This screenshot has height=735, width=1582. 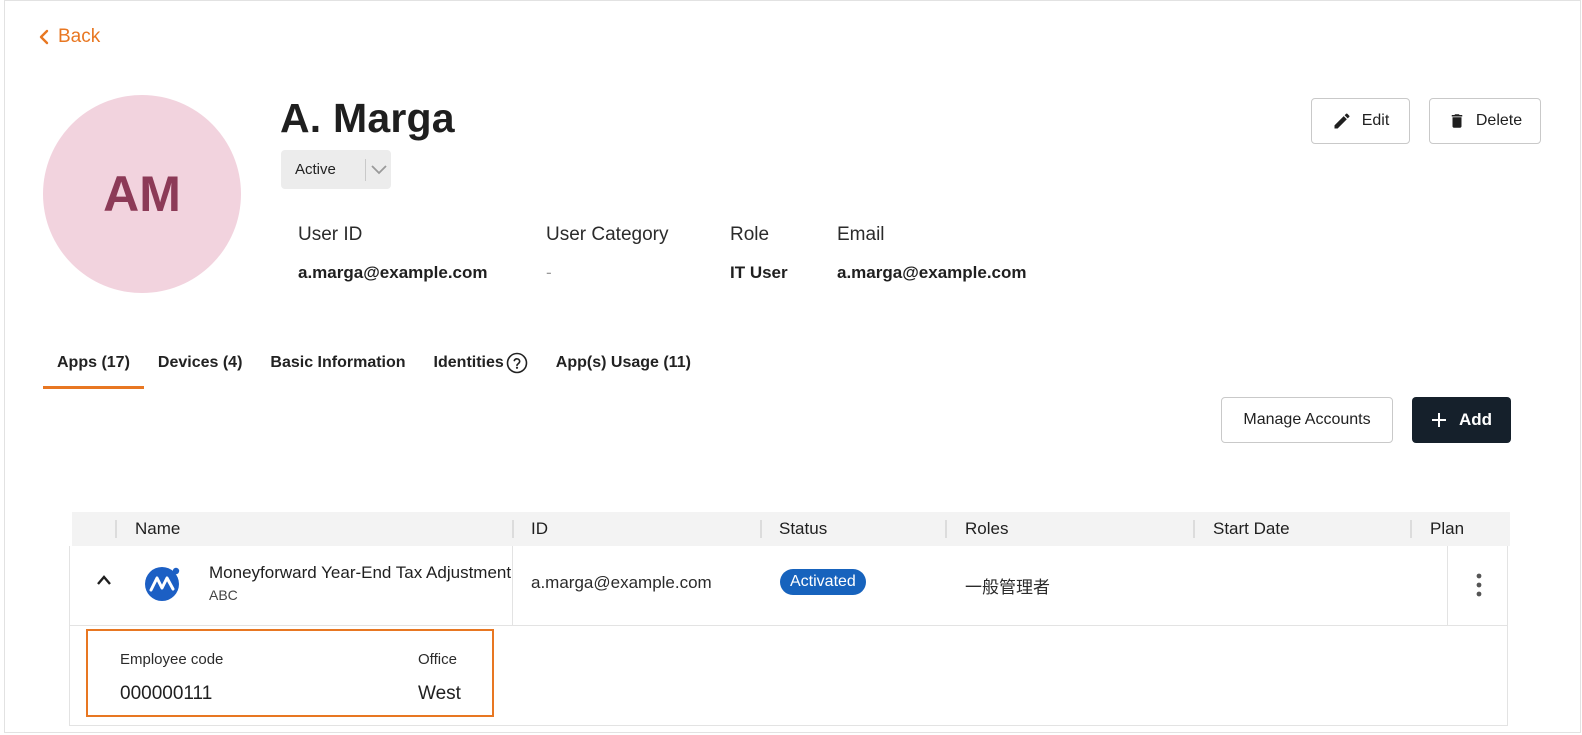 I want to click on tab-identities: Identities, so click(x=481, y=363).